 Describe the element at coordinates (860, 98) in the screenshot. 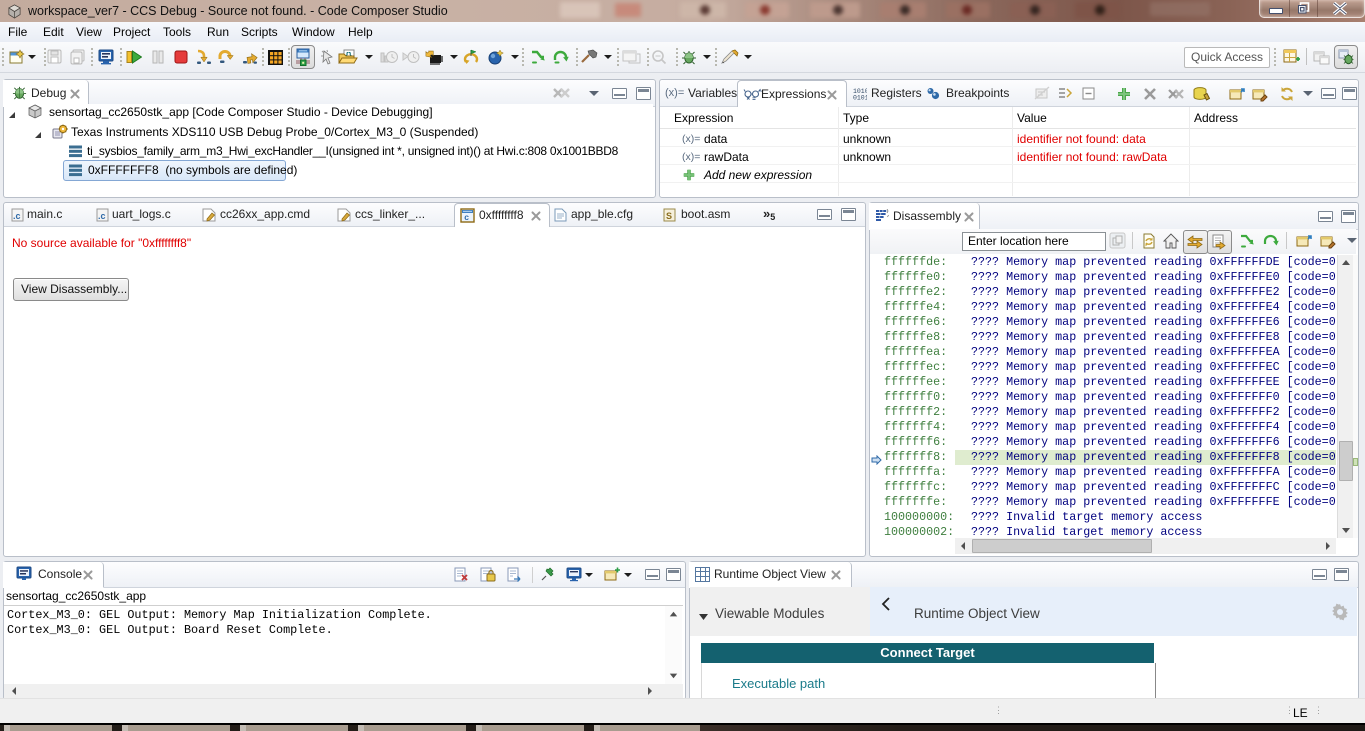

I see `svg-text: 0101` at that location.